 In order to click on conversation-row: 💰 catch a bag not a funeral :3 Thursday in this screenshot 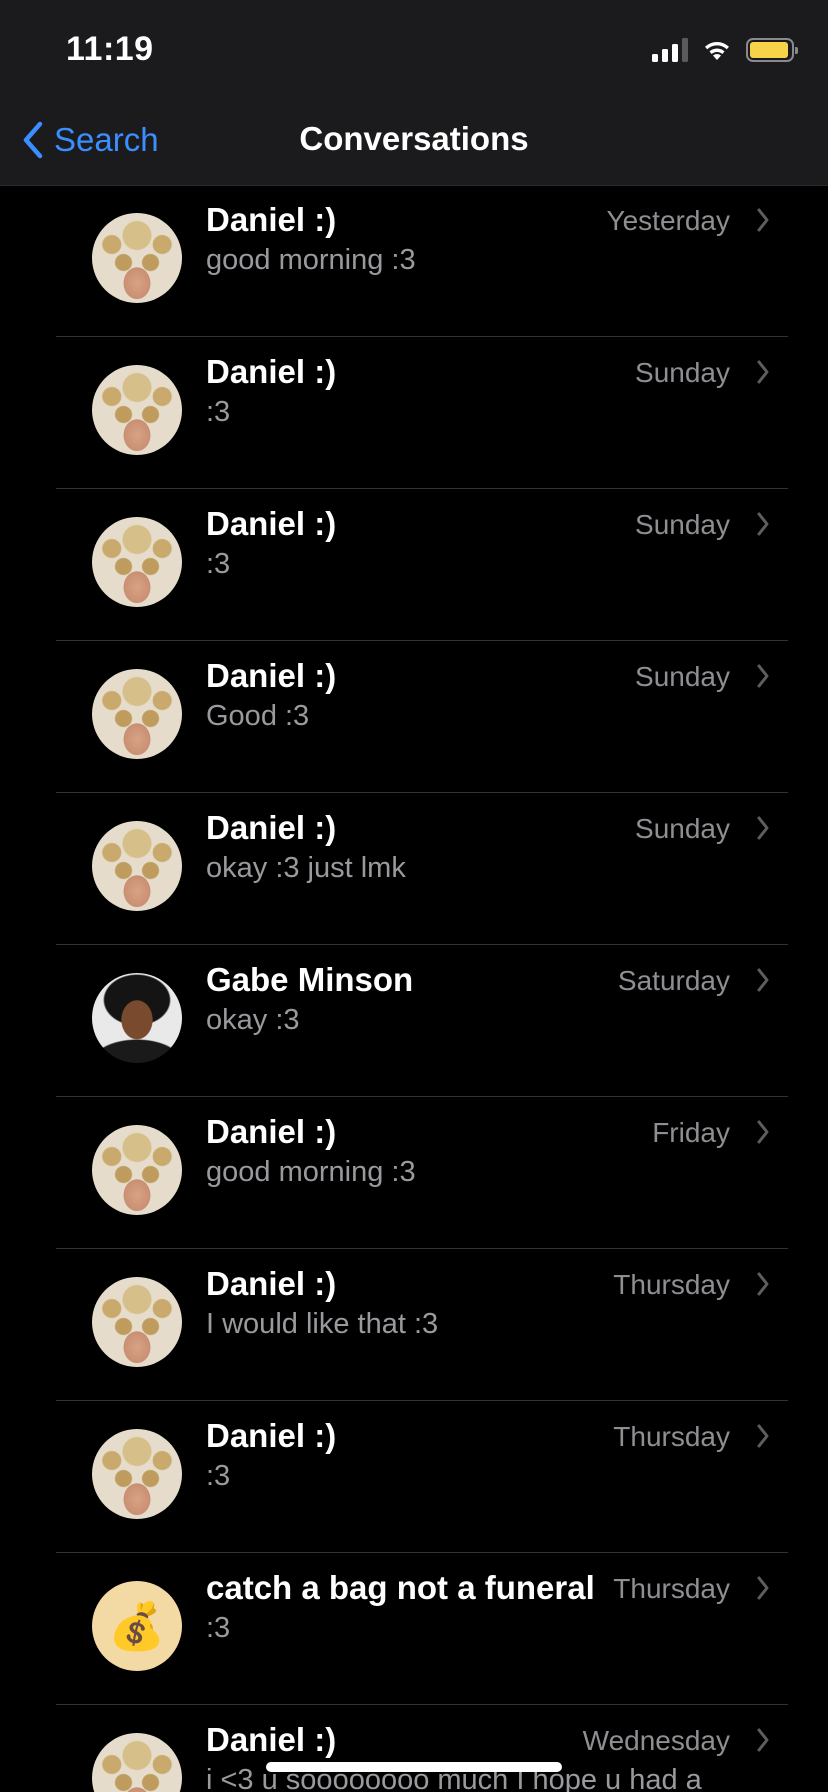, I will do `click(414, 1629)`.